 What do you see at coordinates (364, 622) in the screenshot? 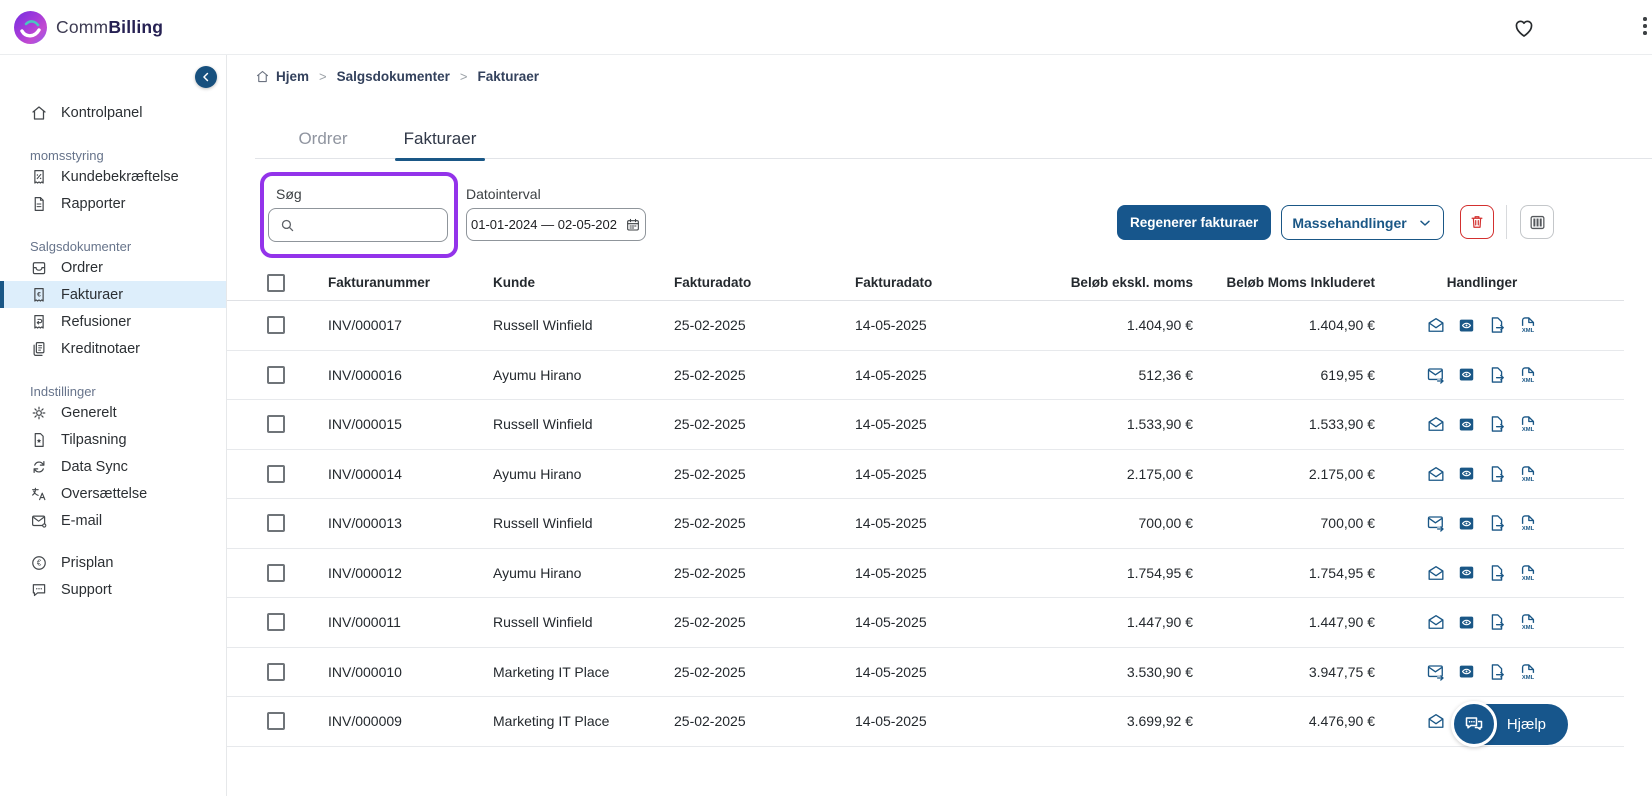
I see `invoice-number: INV/000011` at bounding box center [364, 622].